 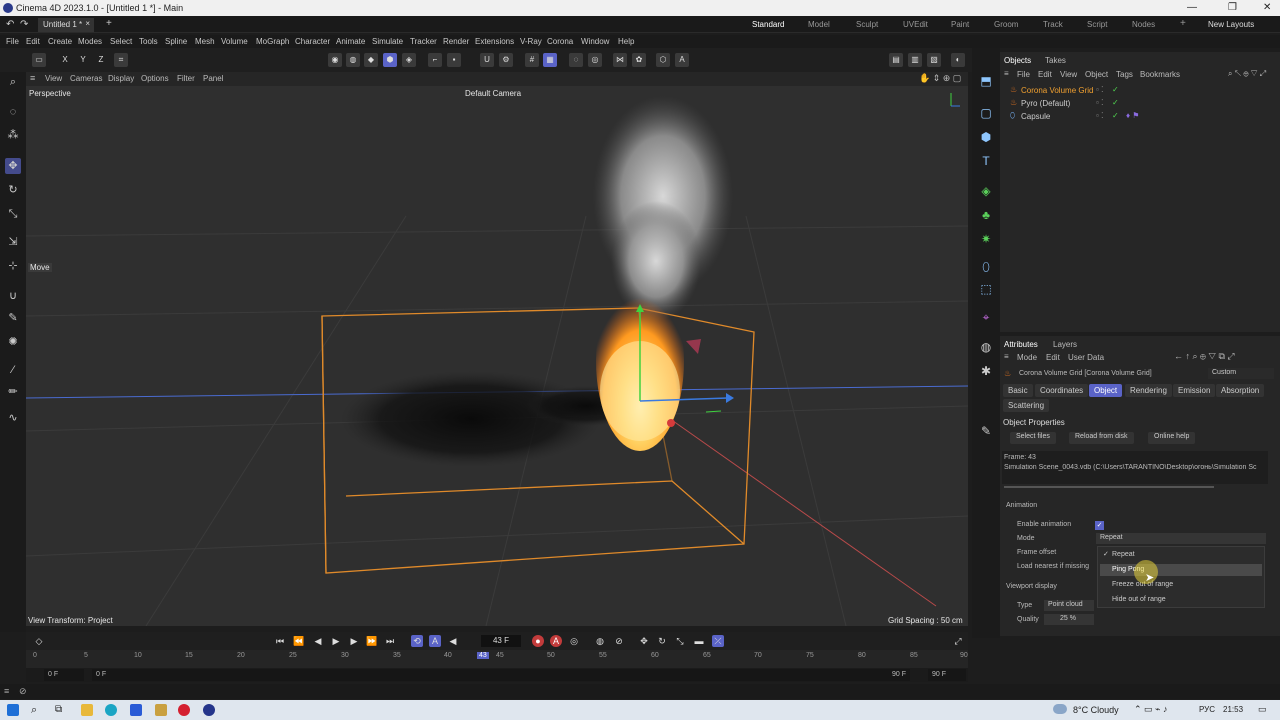 I want to click on grid-snap-icon: #, so click(x=532, y=60).